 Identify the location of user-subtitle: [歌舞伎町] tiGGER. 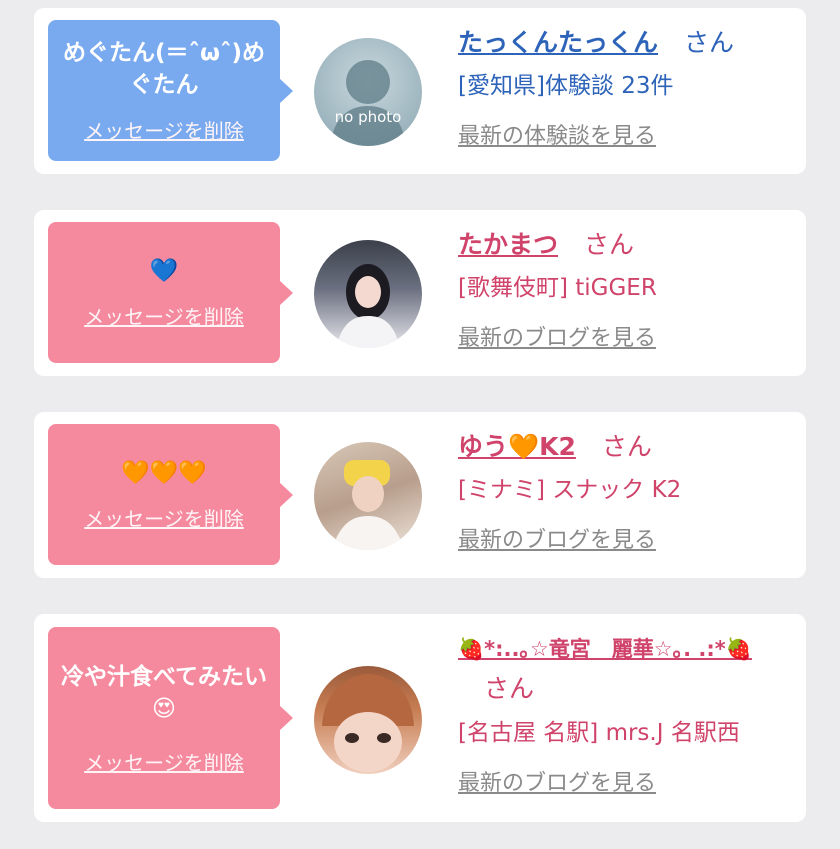
(557, 288).